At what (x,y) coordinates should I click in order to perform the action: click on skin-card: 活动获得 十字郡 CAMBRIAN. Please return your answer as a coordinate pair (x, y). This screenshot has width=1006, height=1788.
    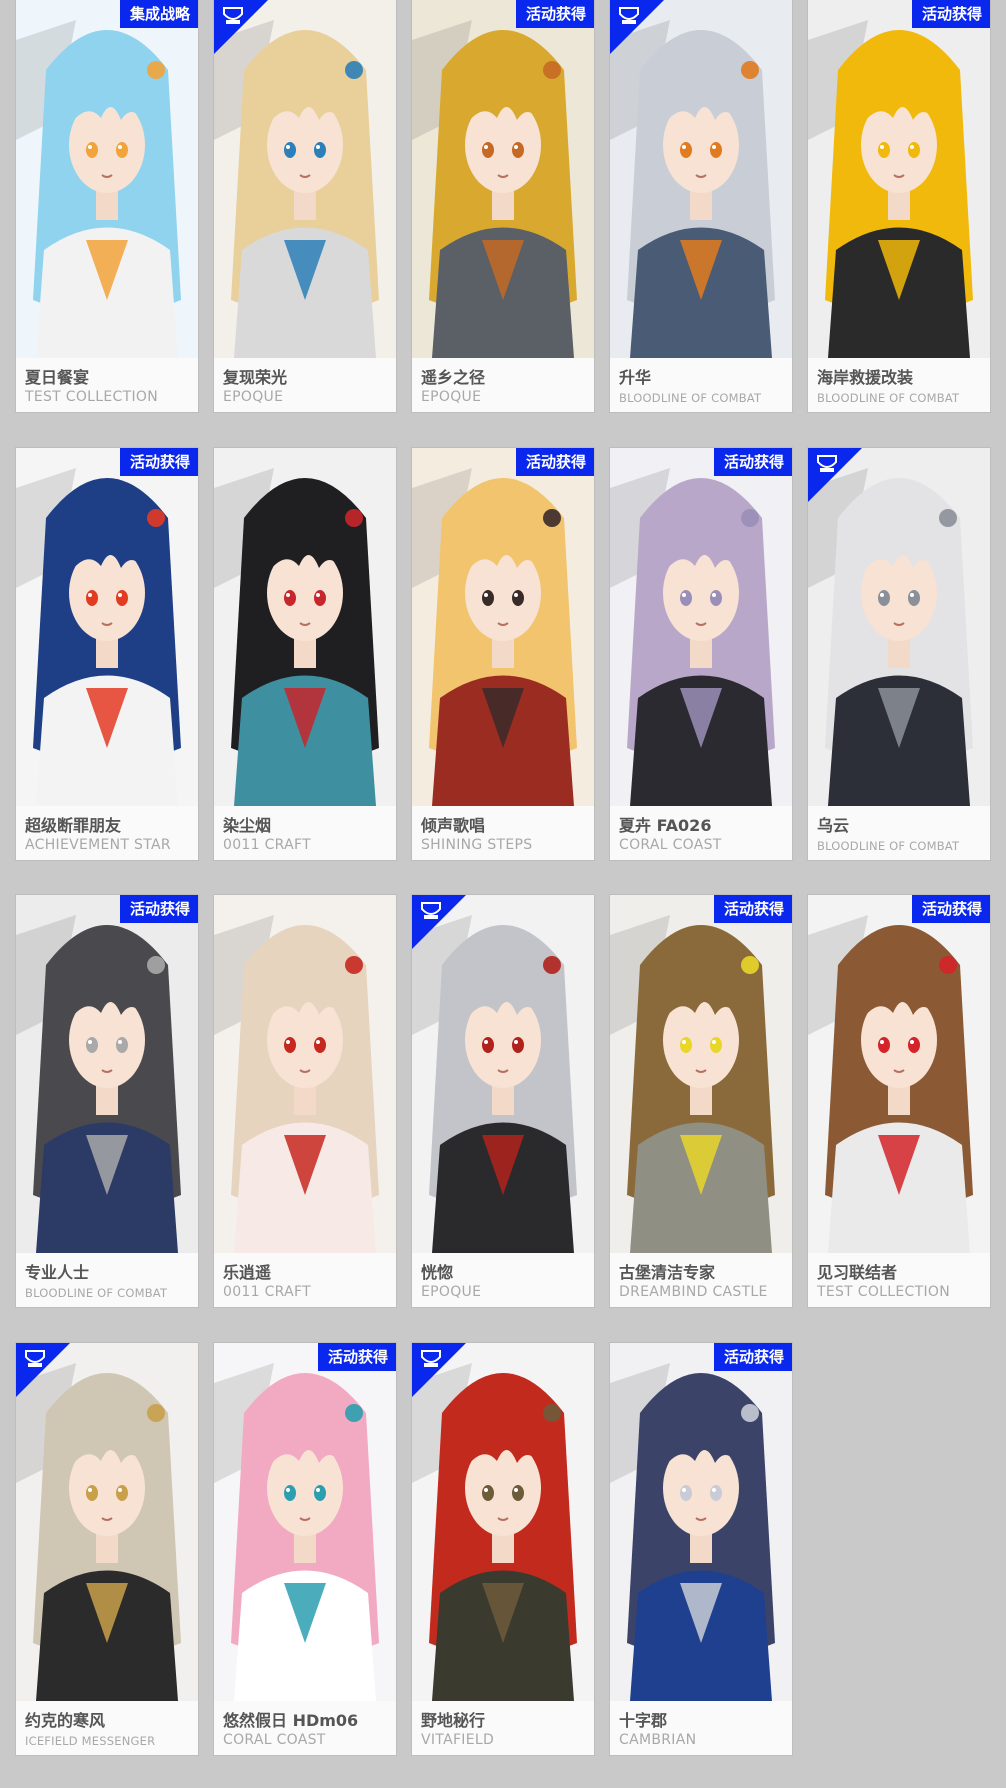
    Looking at the image, I should click on (701, 1549).